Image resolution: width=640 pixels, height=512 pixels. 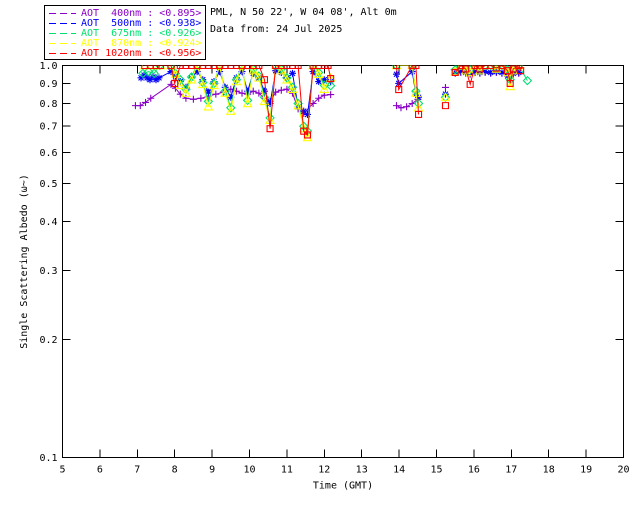 I want to click on svg-text: 0.5, so click(x=48, y=184).